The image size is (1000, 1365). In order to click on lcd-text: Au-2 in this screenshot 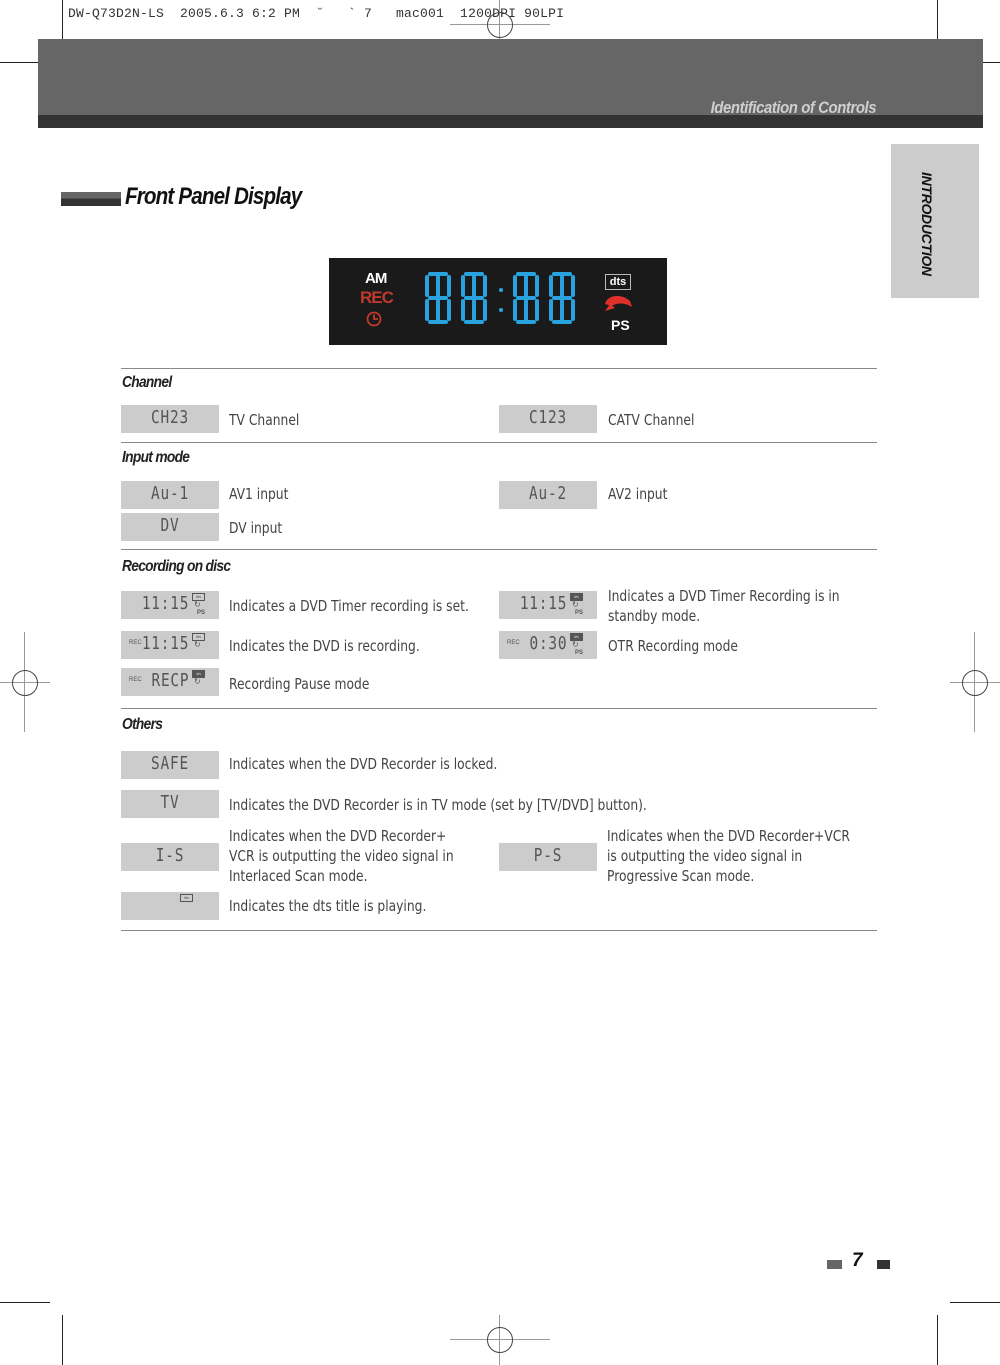, I will do `click(548, 493)`.